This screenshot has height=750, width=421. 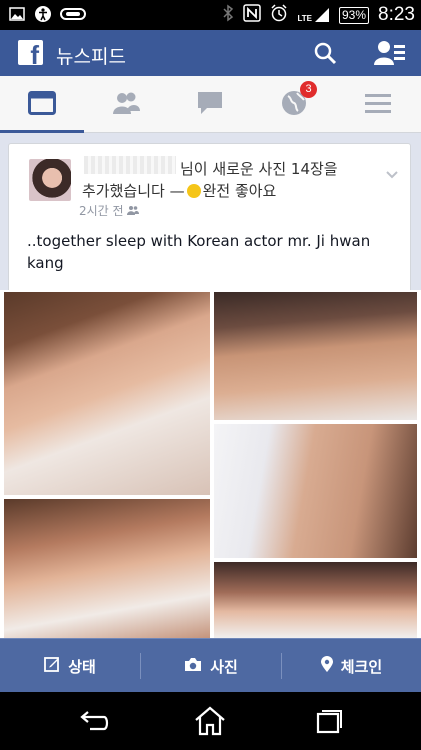 What do you see at coordinates (252, 15) in the screenshot?
I see `nfc-icon` at bounding box center [252, 15].